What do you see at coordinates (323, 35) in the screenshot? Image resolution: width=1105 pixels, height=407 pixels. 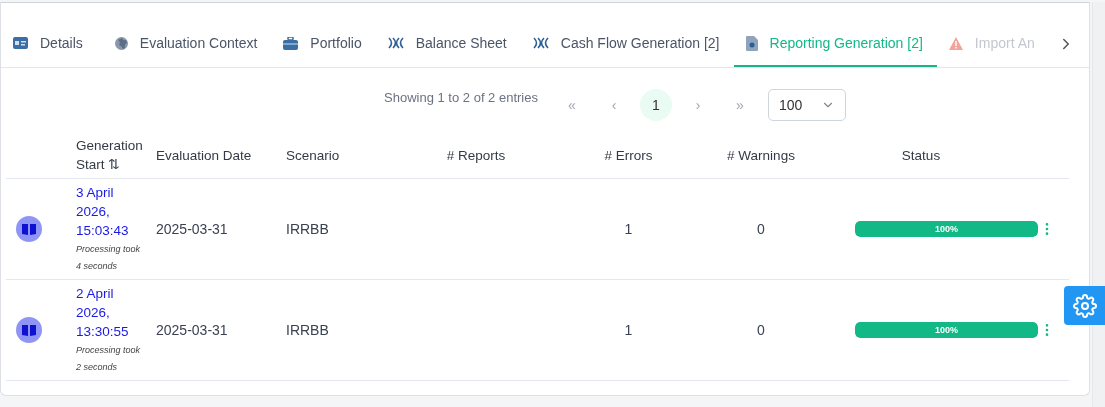 I see `tab: Portfolio` at bounding box center [323, 35].